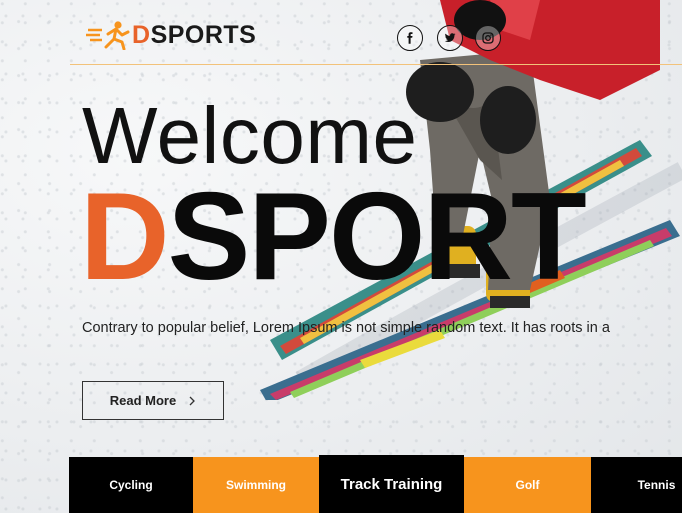 The image size is (682, 513). I want to click on tab-cycling: Cycling, so click(131, 485).